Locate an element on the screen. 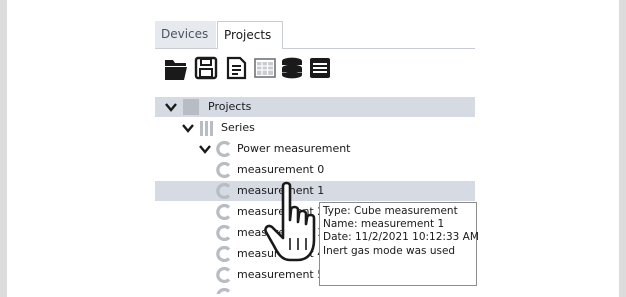 The width and height of the screenshot is (626, 297). tree-node-series: Series is located at coordinates (315, 128).